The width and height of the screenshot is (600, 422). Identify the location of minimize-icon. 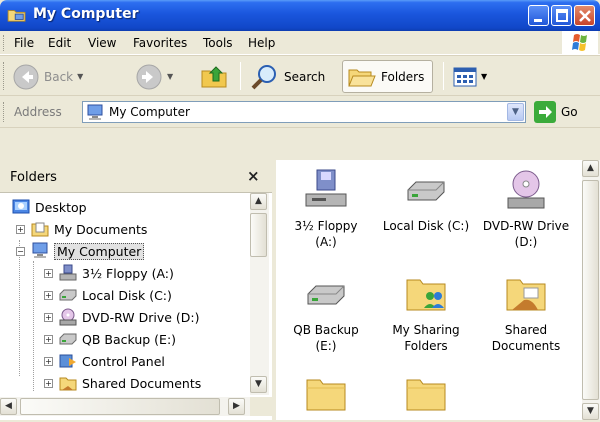
(538, 20).